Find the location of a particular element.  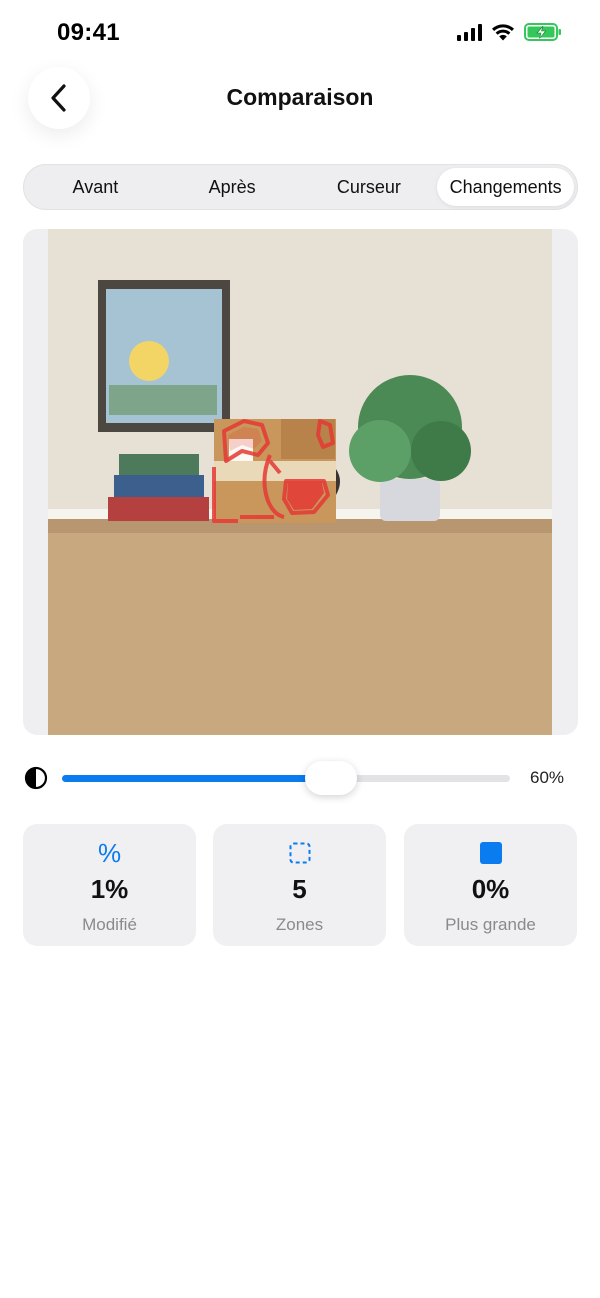

stat-value: 0% is located at coordinates (490, 889).